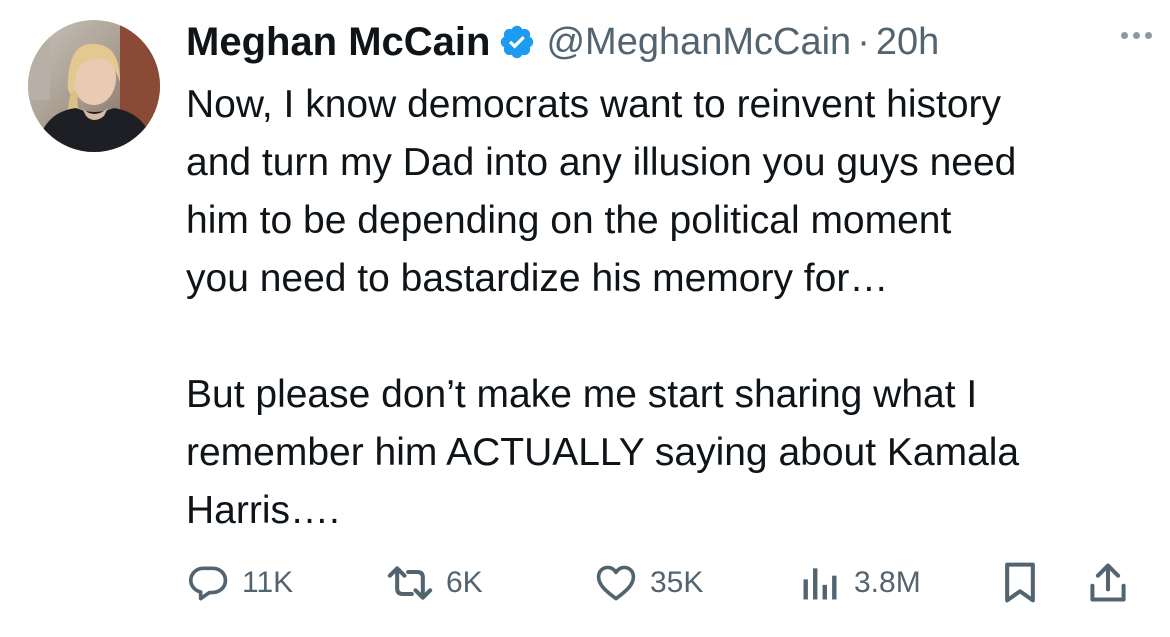 The height and width of the screenshot is (637, 1170). What do you see at coordinates (648, 583) in the screenshot?
I see `like-button: 35K` at bounding box center [648, 583].